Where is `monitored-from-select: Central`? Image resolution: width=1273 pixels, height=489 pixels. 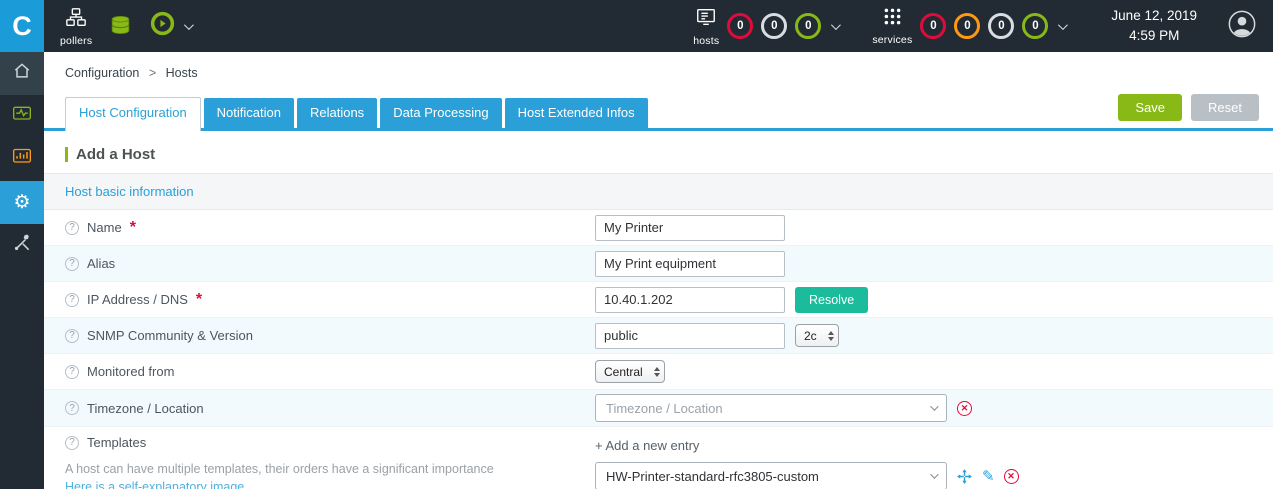 monitored-from-select: Central is located at coordinates (630, 371).